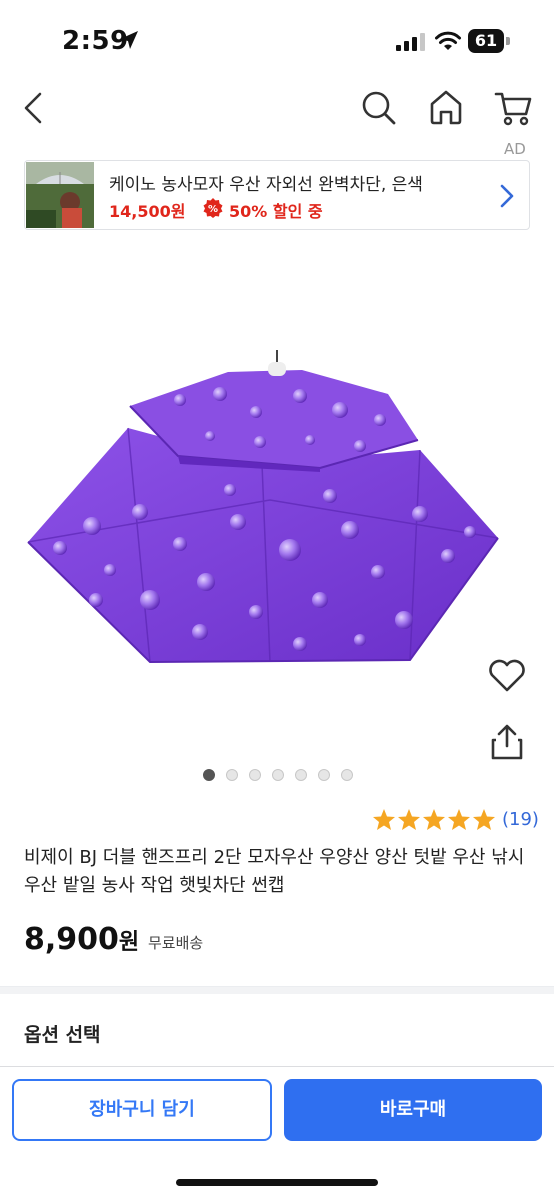 The width and height of the screenshot is (554, 1200). Describe the element at coordinates (486, 40) in the screenshot. I see `battery-level: 61` at that location.